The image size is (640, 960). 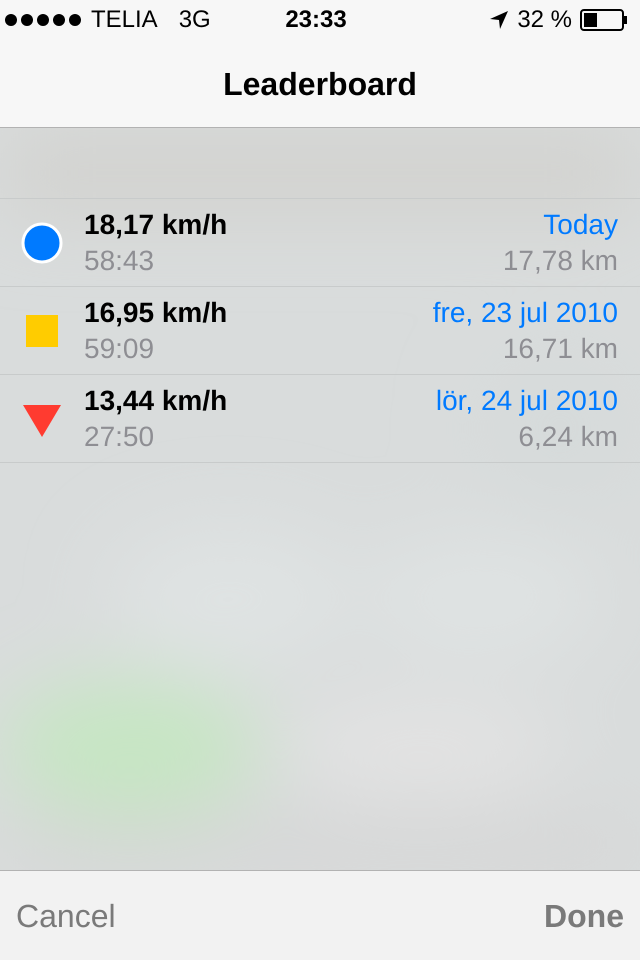 What do you see at coordinates (560, 349) in the screenshot?
I see `distance-value: 16,71 km` at bounding box center [560, 349].